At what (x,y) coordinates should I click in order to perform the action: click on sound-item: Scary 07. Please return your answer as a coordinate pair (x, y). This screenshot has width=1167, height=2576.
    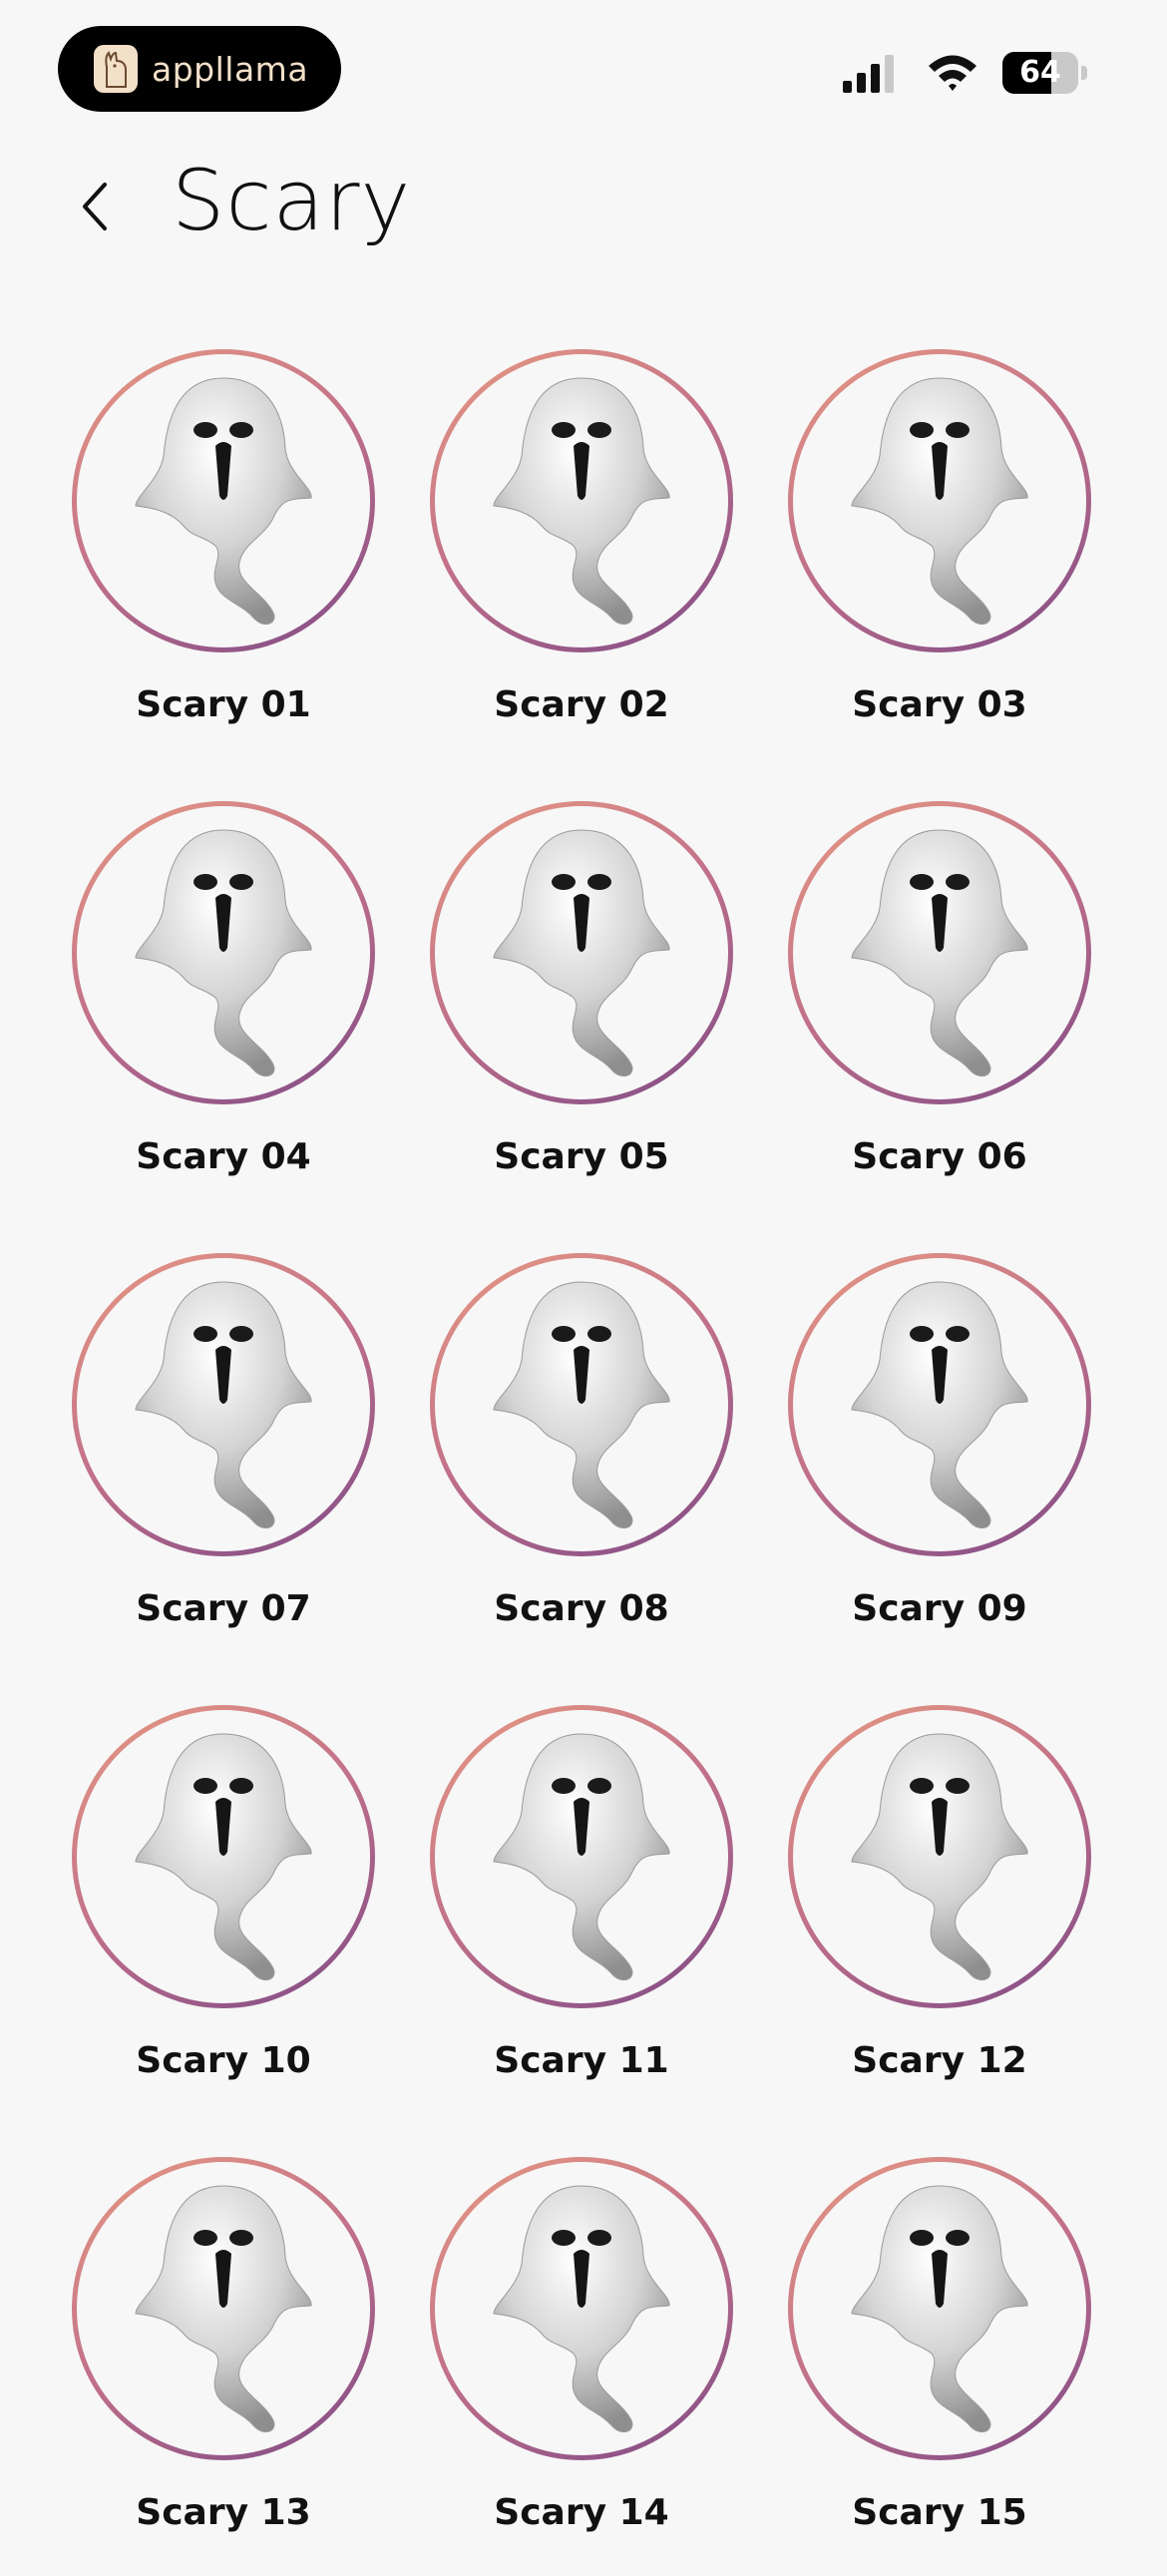
    Looking at the image, I should click on (223, 1462).